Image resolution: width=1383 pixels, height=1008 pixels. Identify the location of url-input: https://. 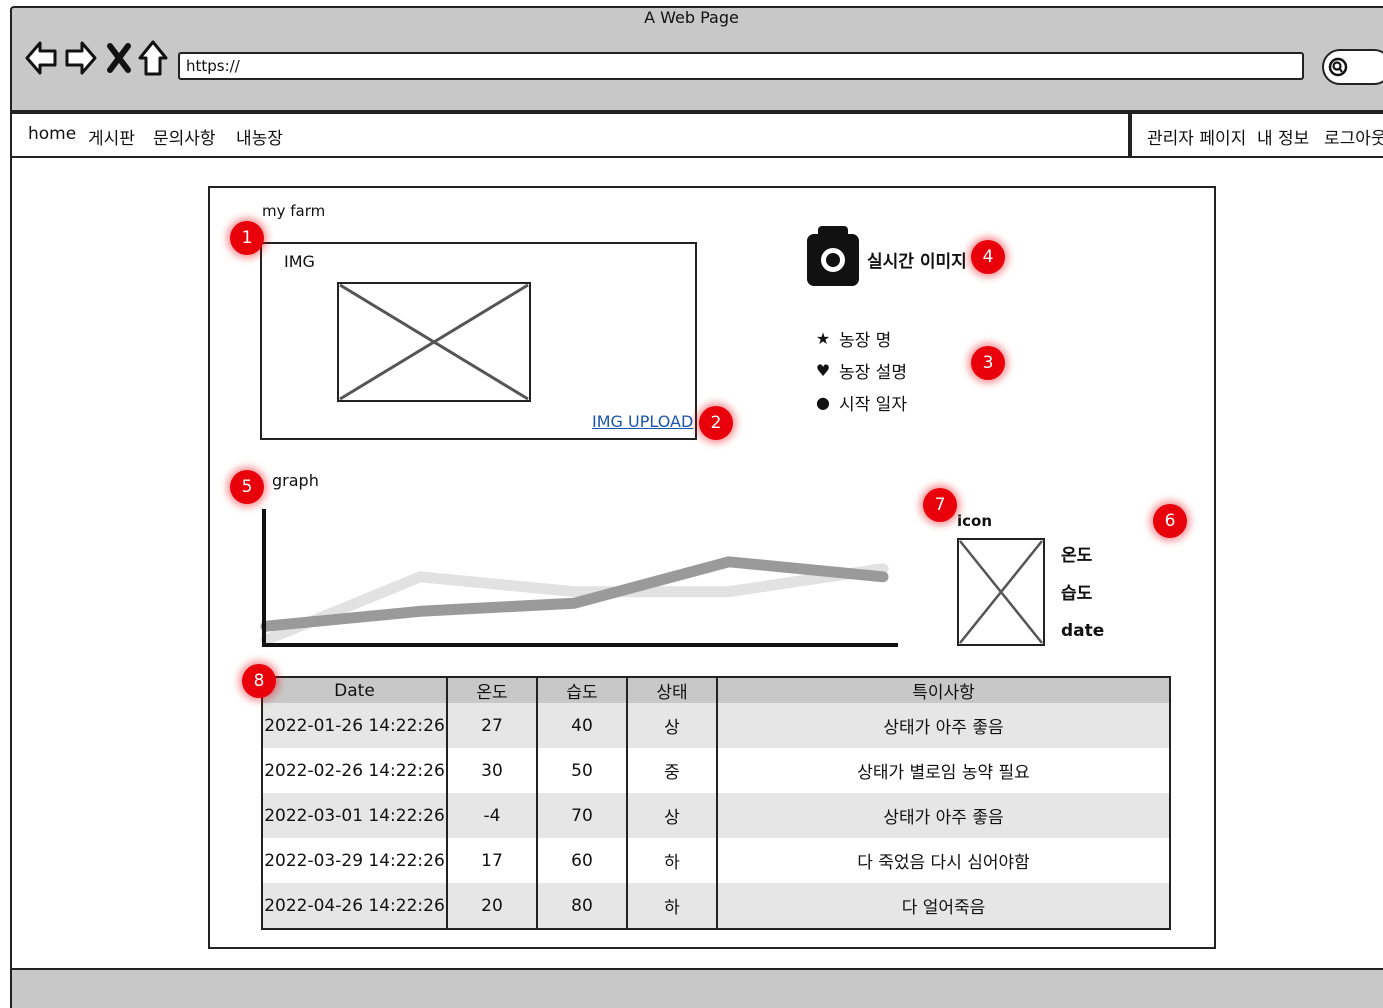
(741, 66).